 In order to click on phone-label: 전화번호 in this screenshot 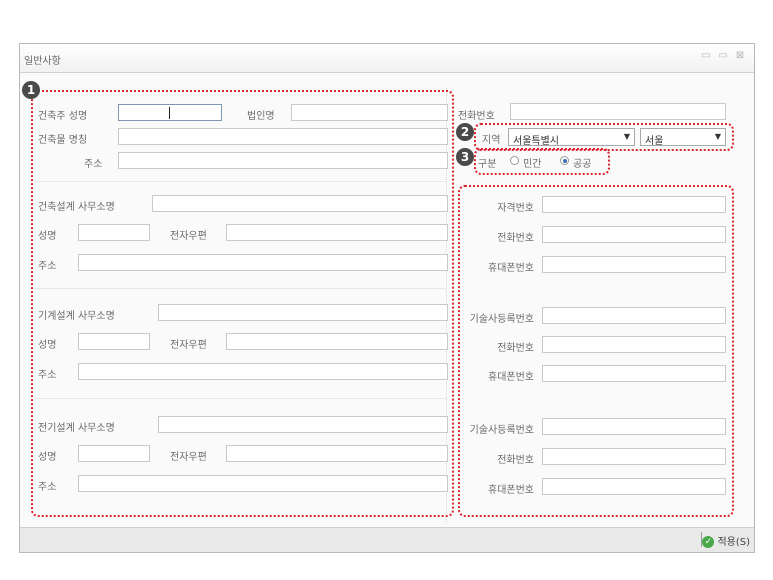, I will do `click(476, 116)`.